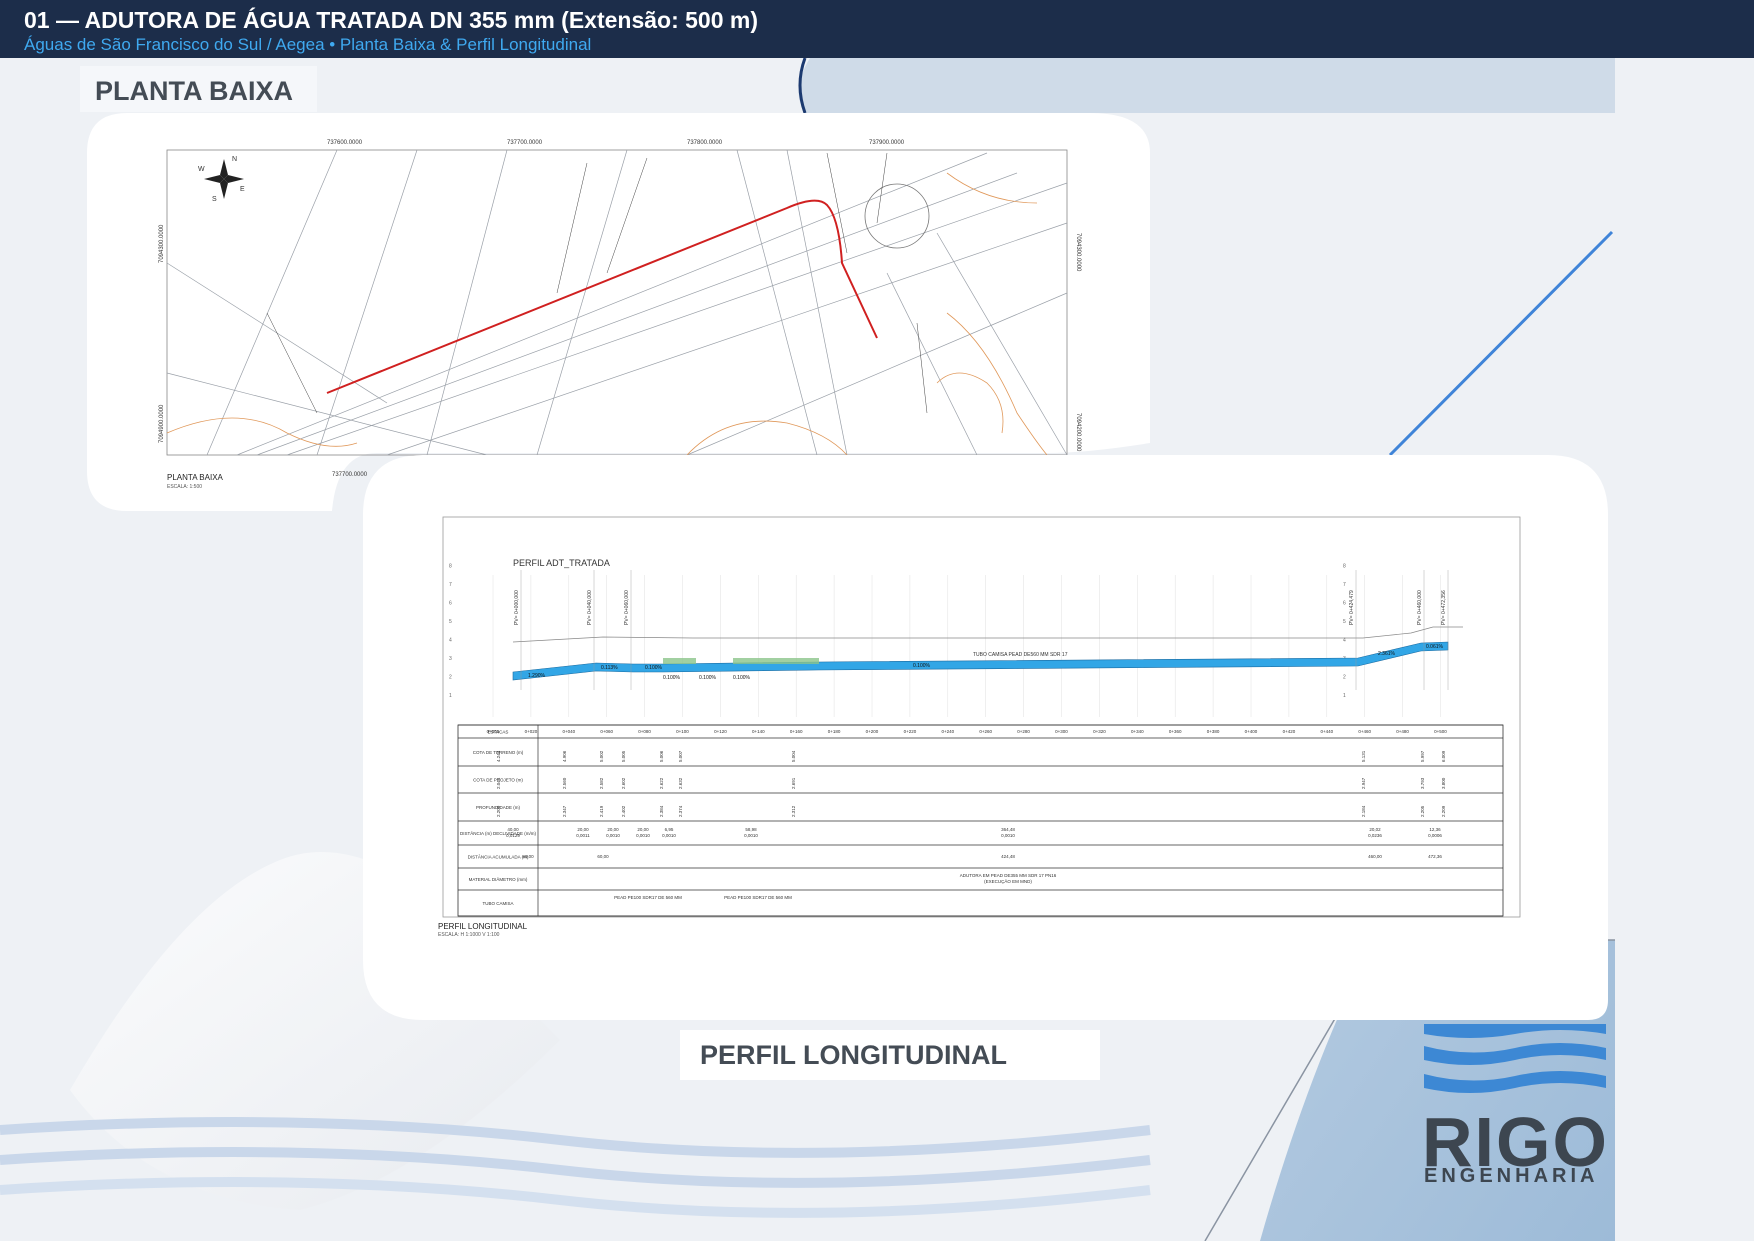 This screenshot has width=1754, height=1241. I want to click on planta-scale: ESCALA: 1:500, so click(184, 487).